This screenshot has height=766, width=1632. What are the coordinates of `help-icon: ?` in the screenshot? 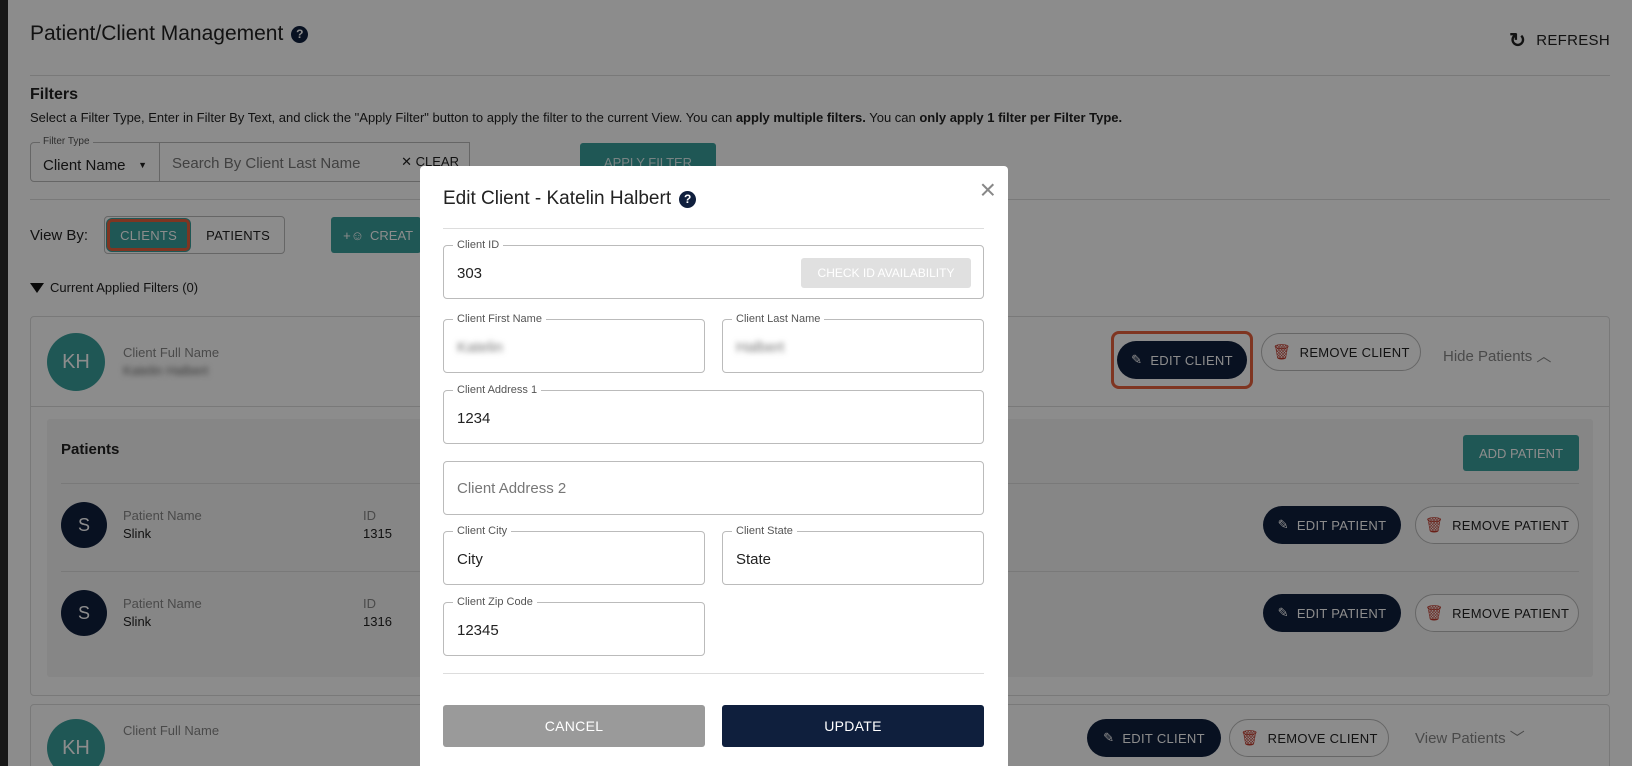 It's located at (688, 199).